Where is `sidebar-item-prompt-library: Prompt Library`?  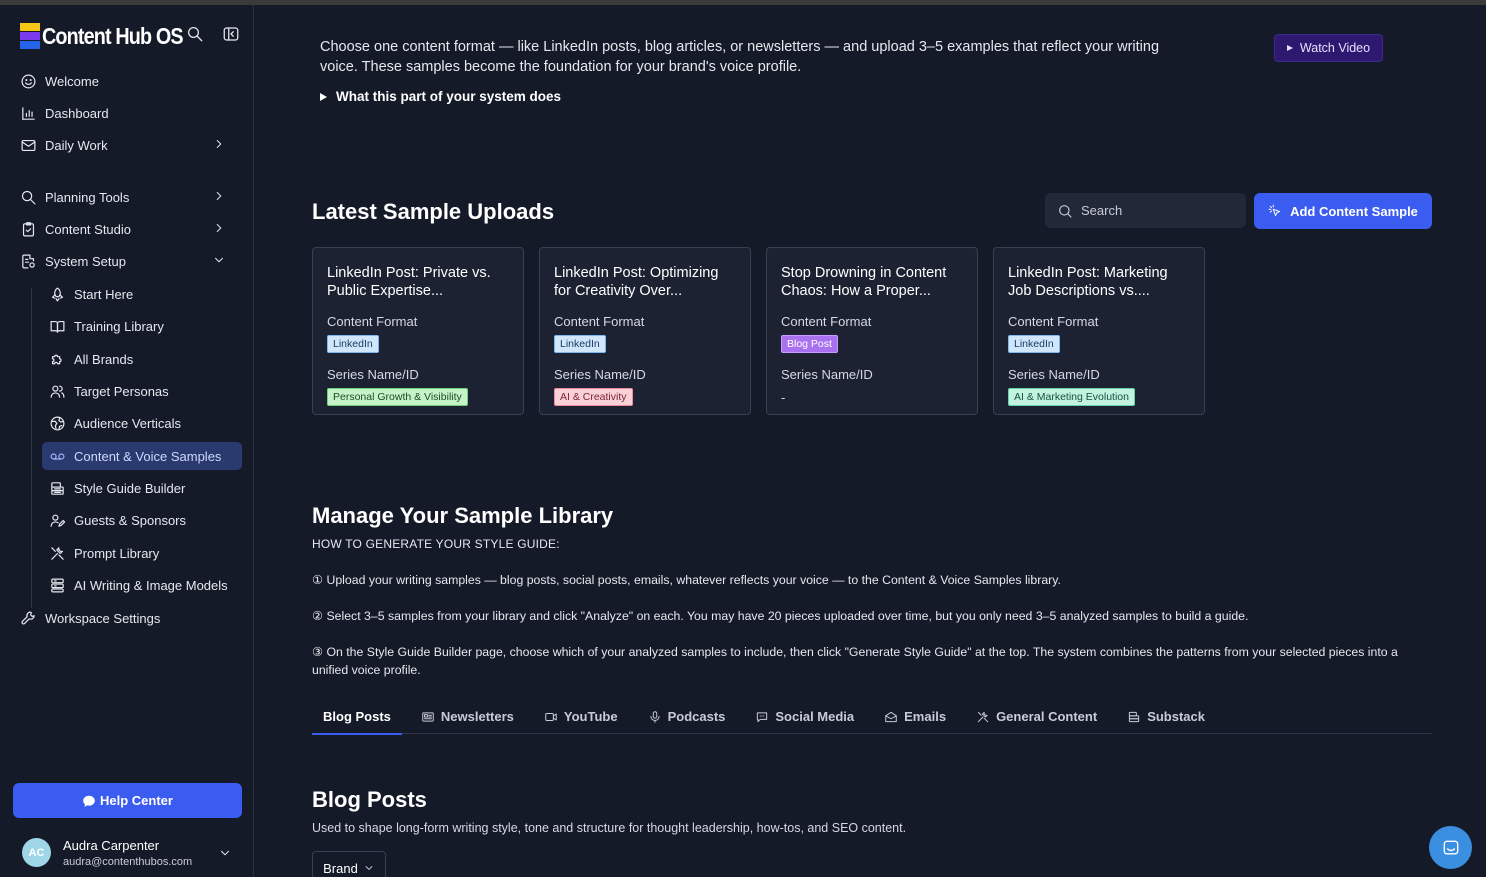 sidebar-item-prompt-library: Prompt Library is located at coordinates (142, 553).